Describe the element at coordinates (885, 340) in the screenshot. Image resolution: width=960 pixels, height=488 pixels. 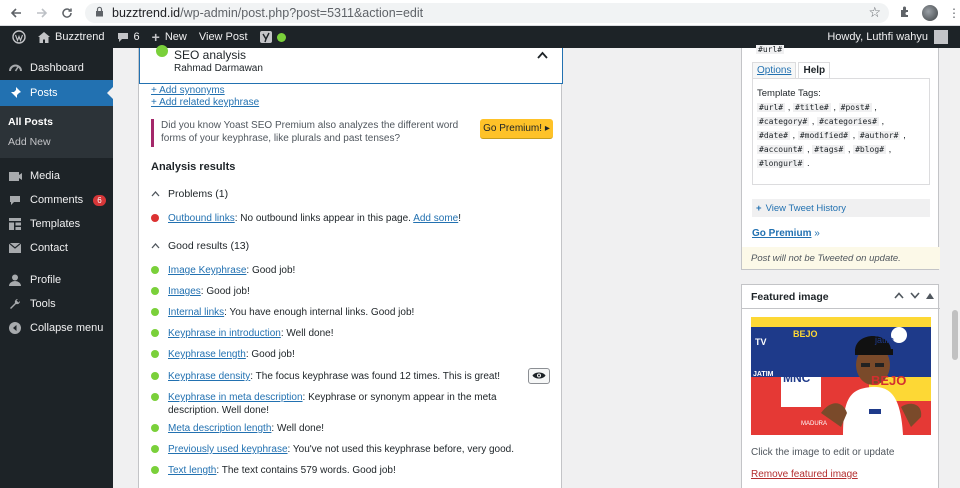
I see `image-text-jatim: jatim` at that location.